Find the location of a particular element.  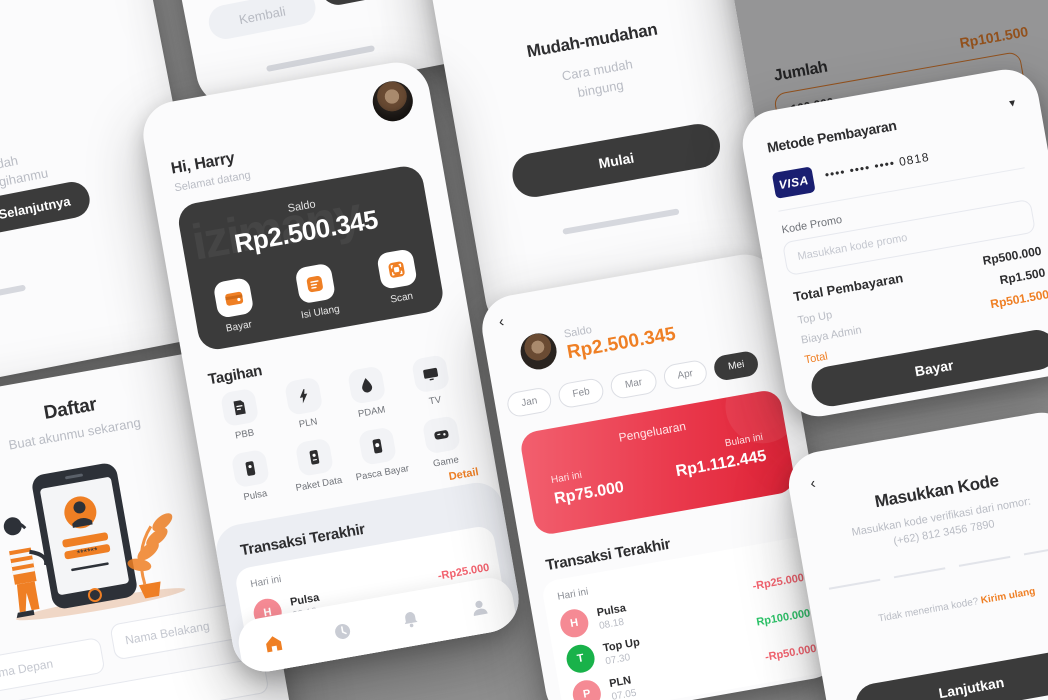

expense-month-value: Rp1.112.445 is located at coordinates (721, 464).